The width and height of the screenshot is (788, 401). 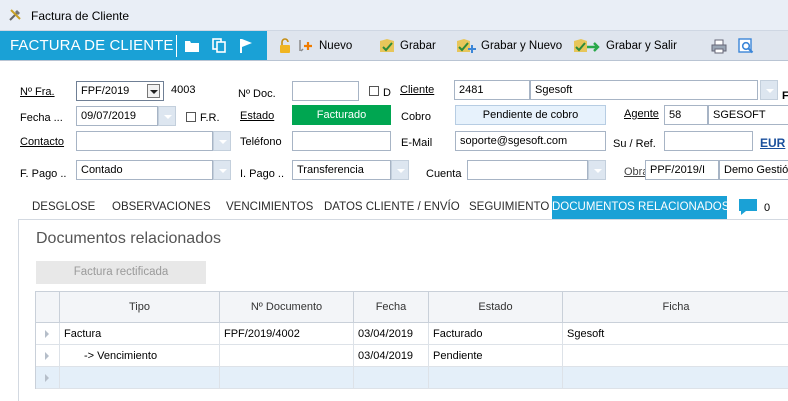 I want to click on column-header-estado: Estado, so click(x=496, y=307).